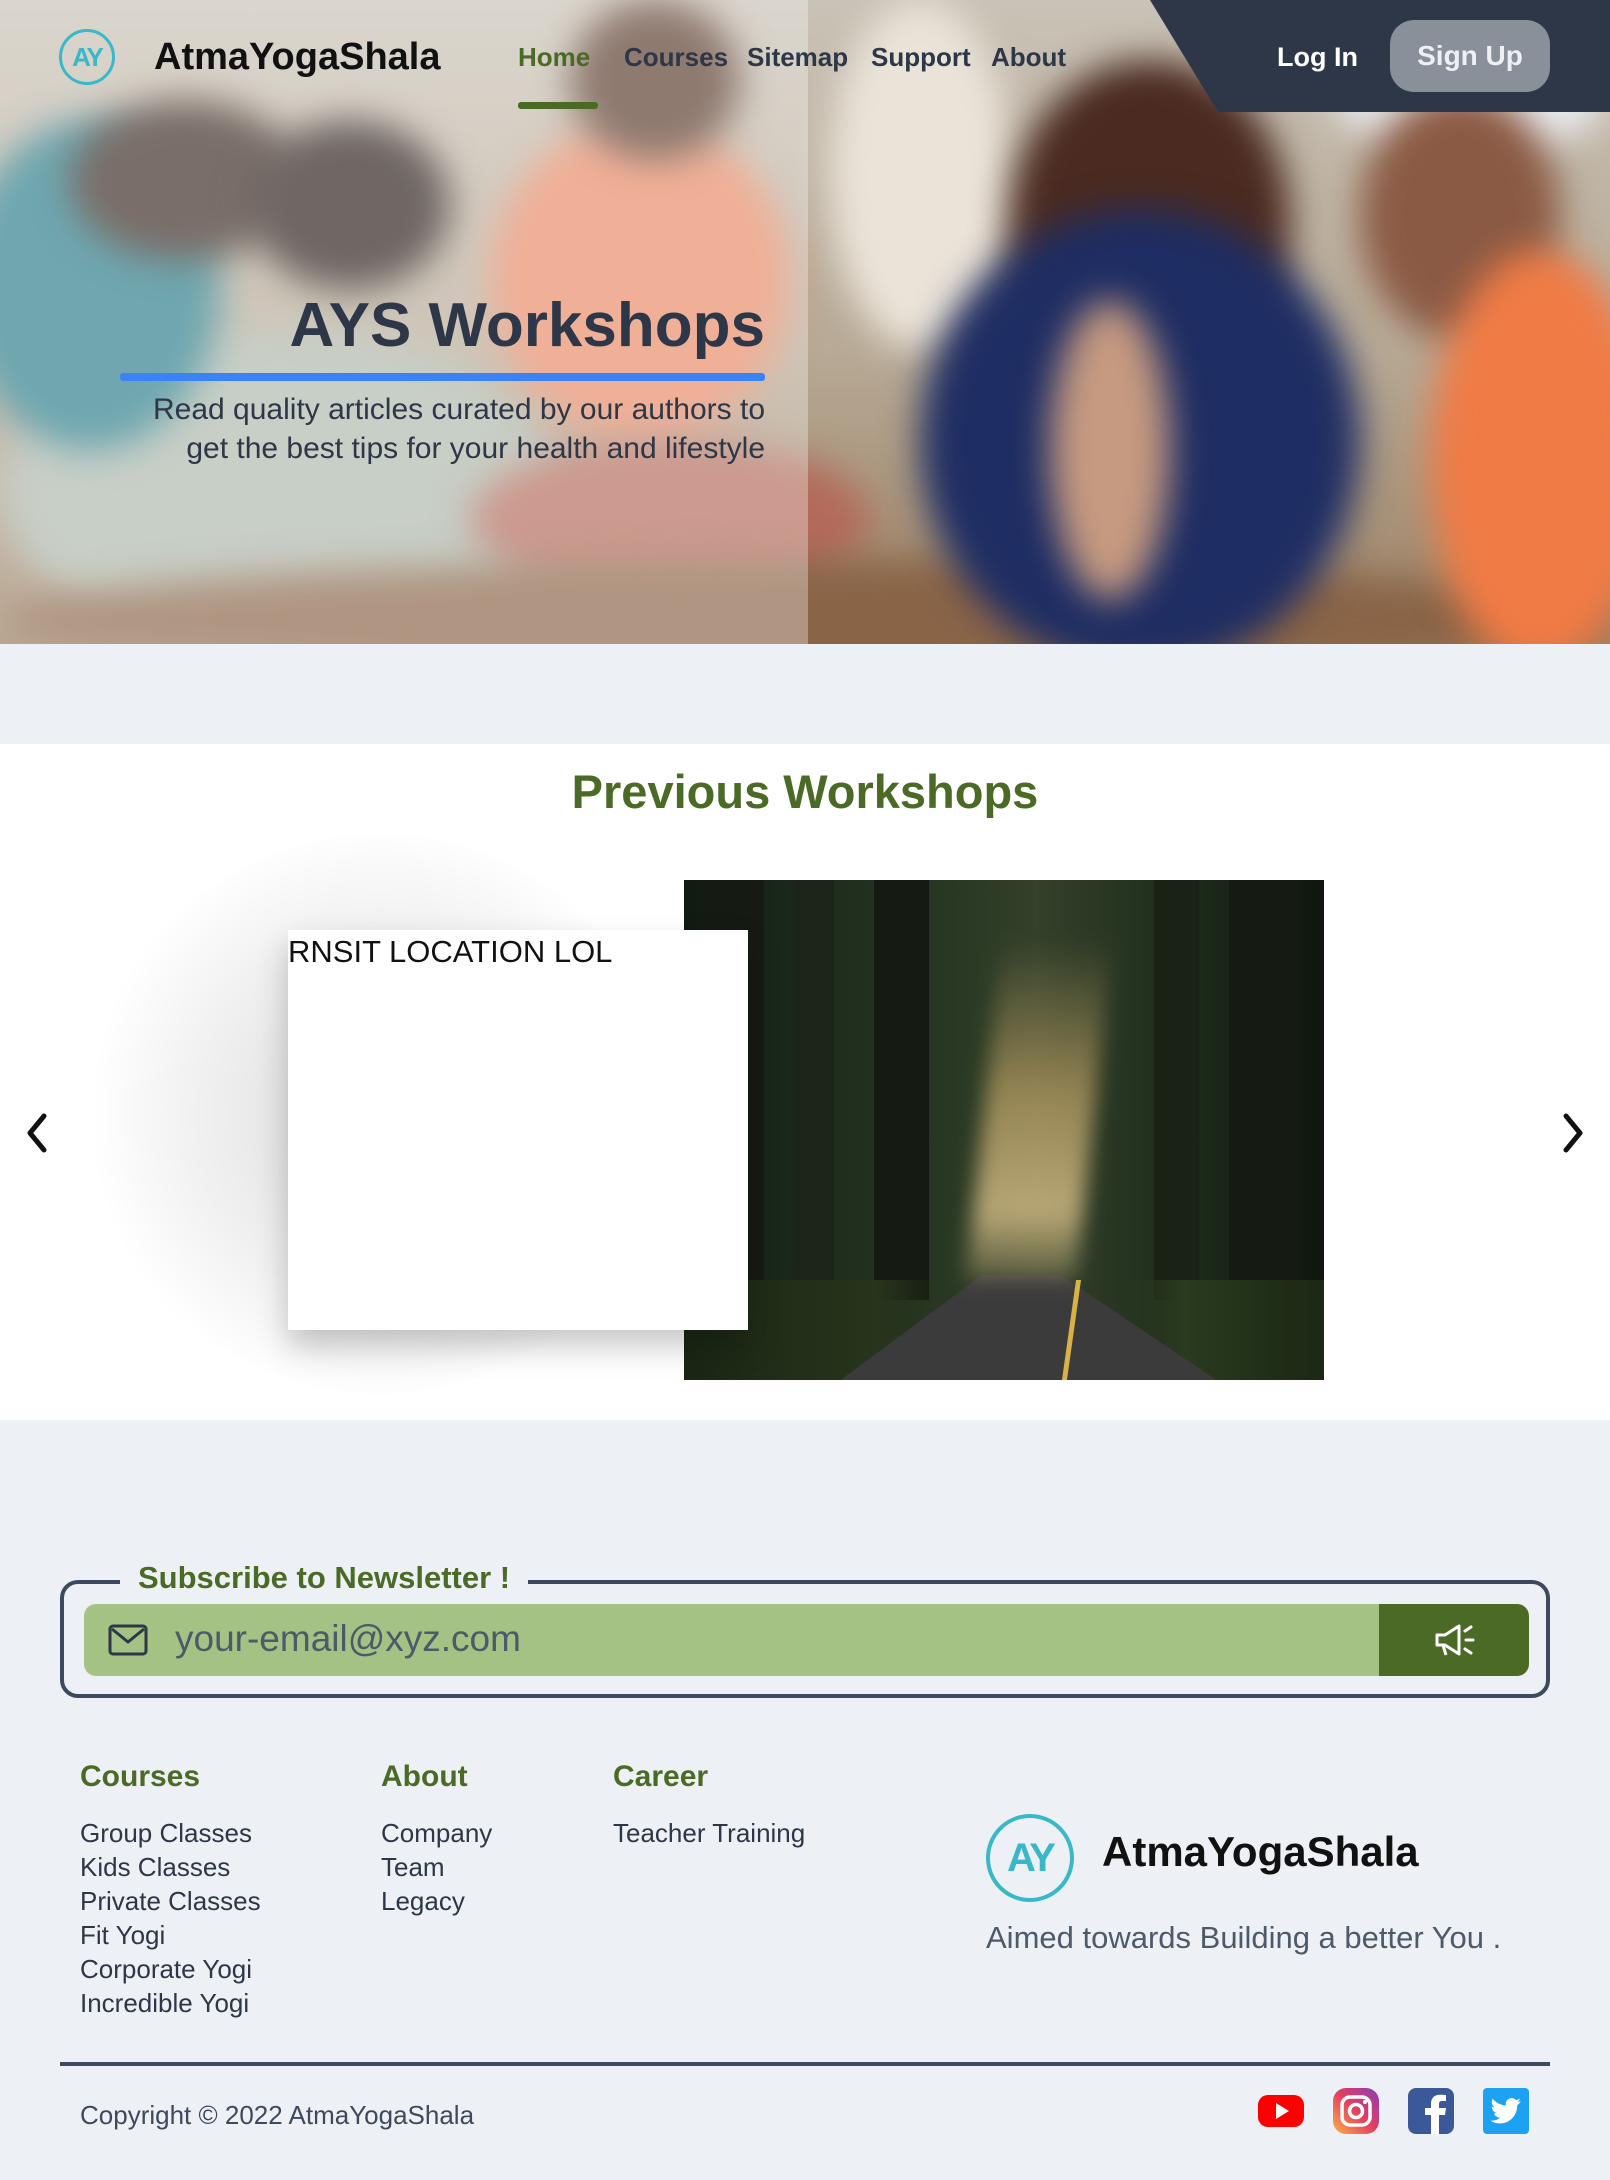  I want to click on section-title: Previous Workshops, so click(805, 791).